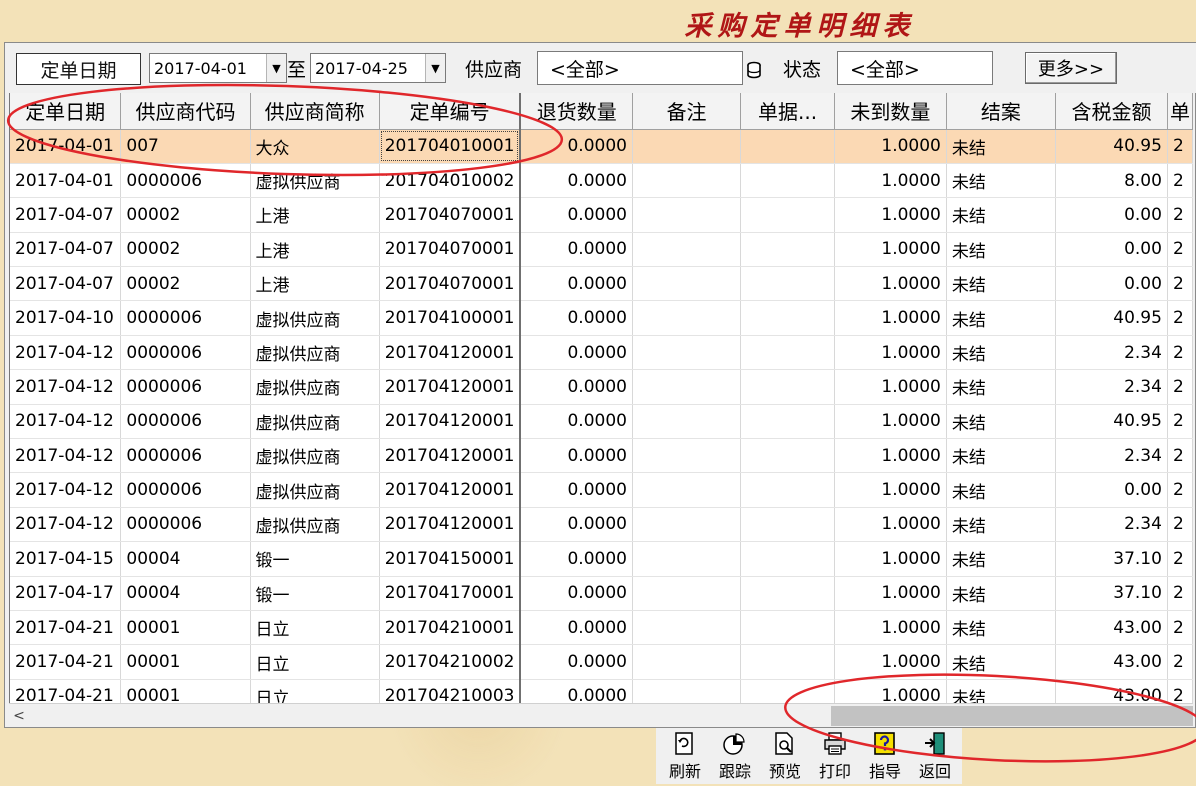 Image resolution: width=1196 pixels, height=786 pixels. Describe the element at coordinates (450, 111) in the screenshot. I see `column-header: 定单编号` at that location.